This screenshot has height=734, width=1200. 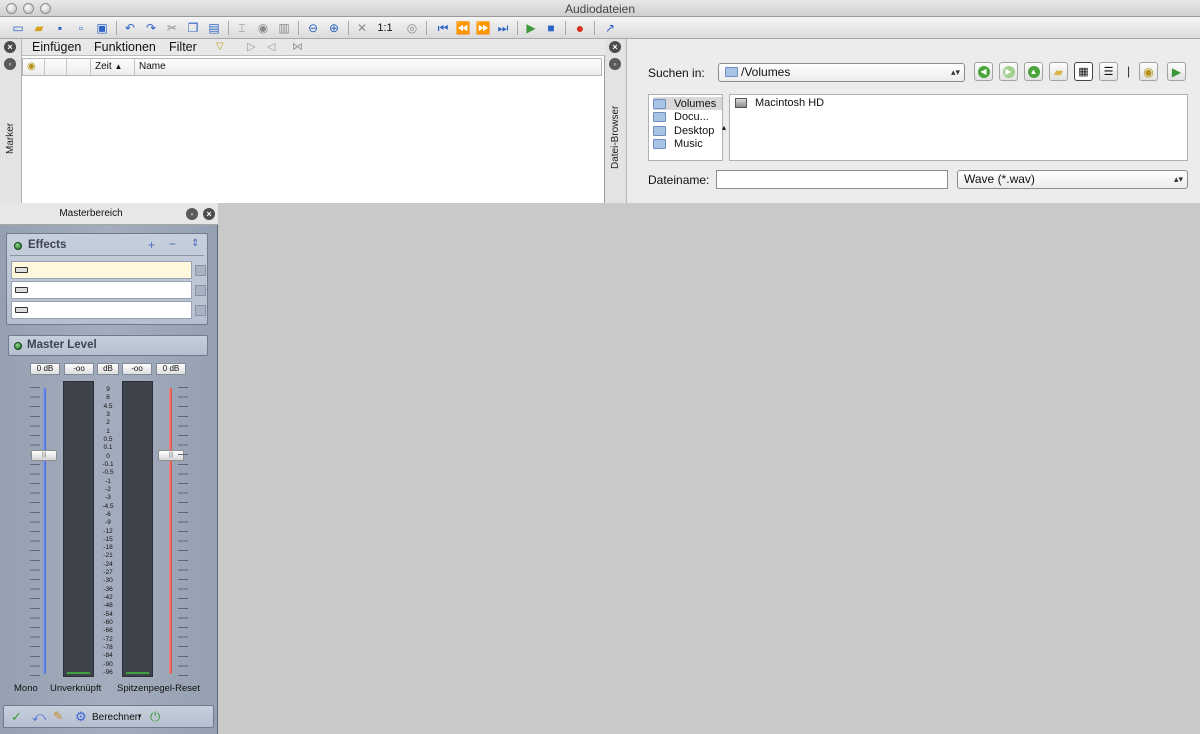 I want to click on calculate-dropdown-icon: ▾, so click(x=140, y=716).